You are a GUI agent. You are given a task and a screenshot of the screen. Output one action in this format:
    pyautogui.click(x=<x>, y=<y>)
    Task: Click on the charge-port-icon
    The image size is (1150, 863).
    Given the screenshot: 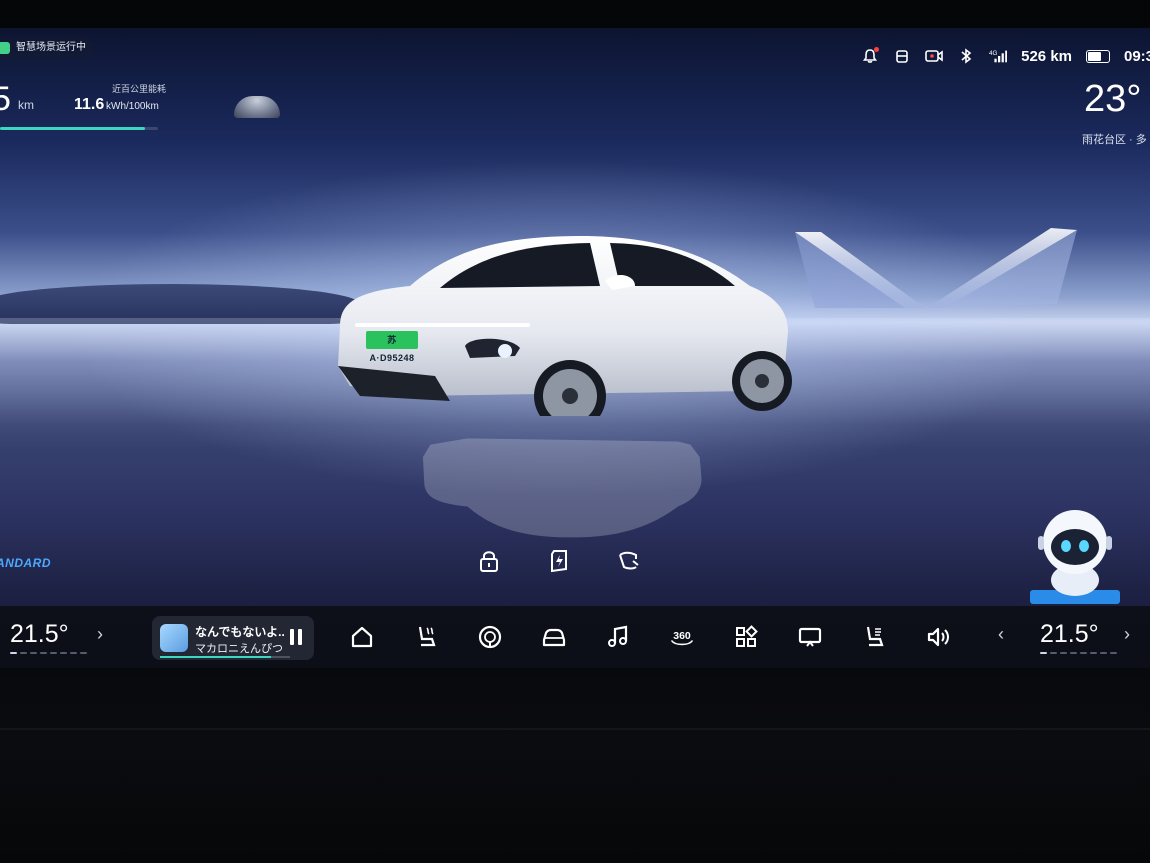 What is the action you would take?
    pyautogui.click(x=559, y=561)
    